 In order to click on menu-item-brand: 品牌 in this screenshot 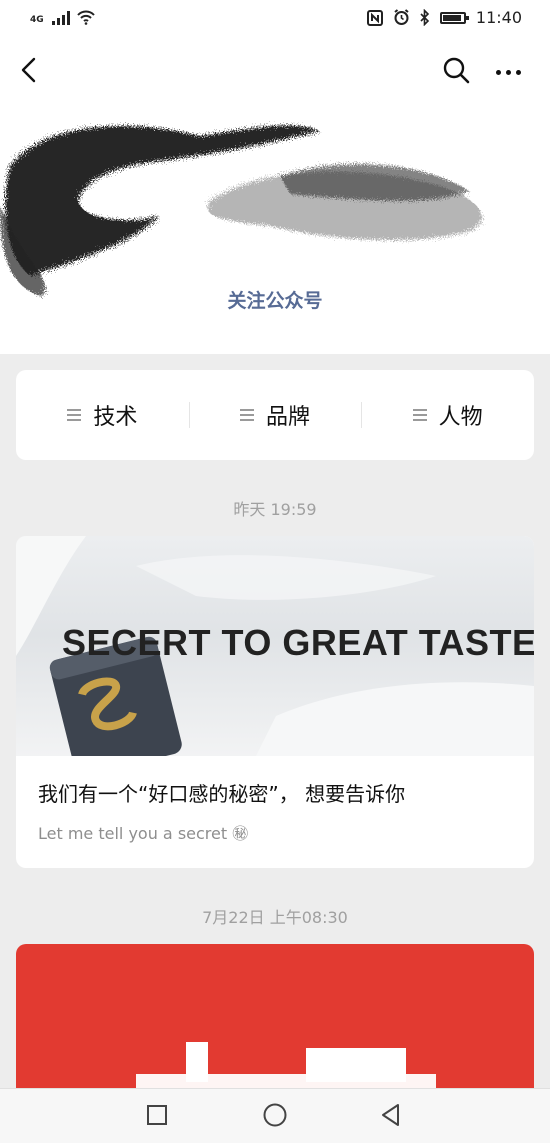, I will do `click(275, 415)`.